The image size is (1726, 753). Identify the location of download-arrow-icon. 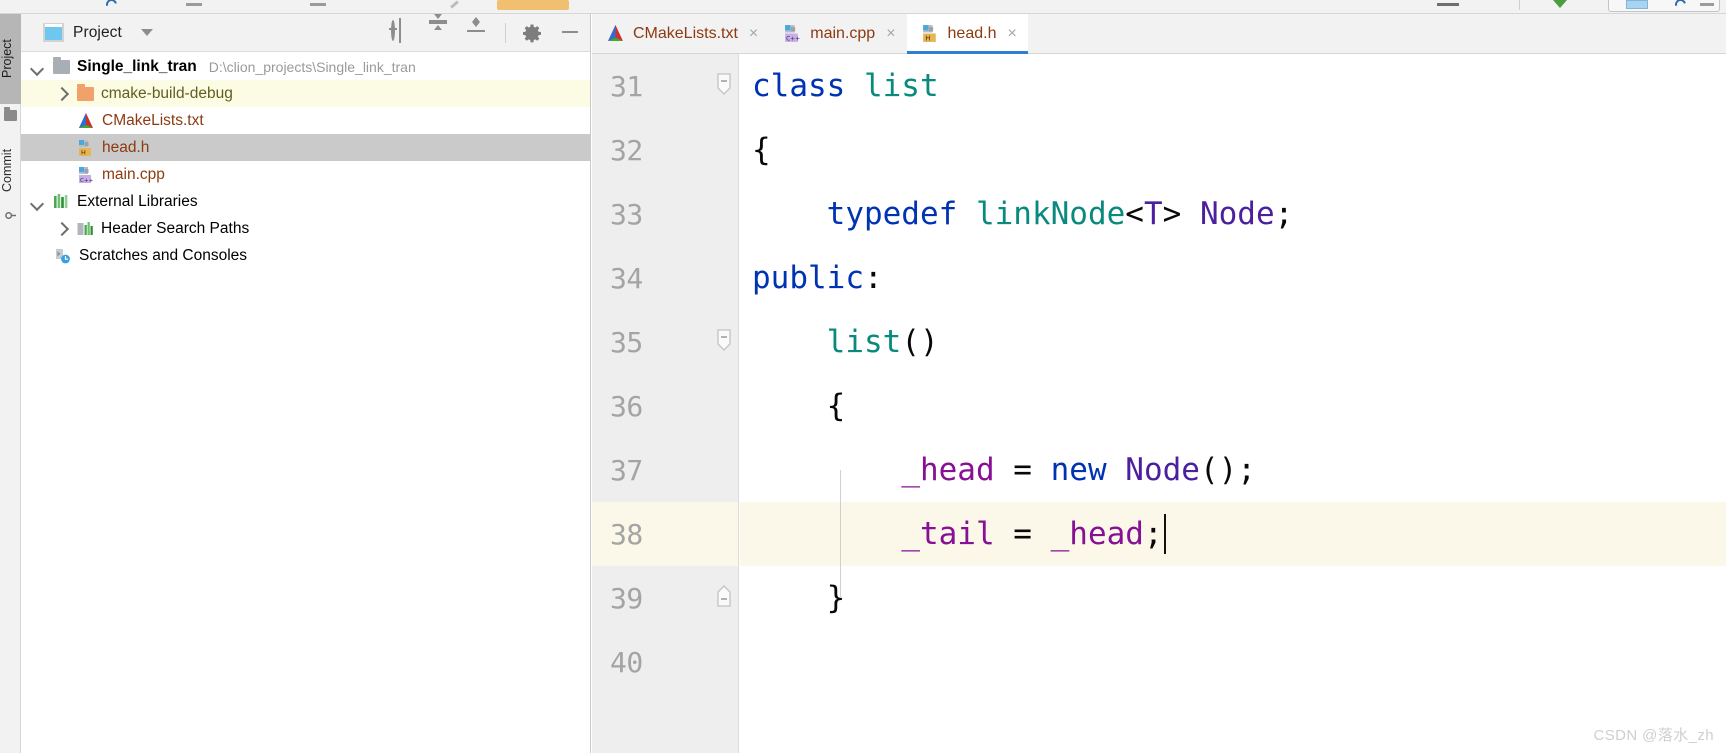
(1560, 4).